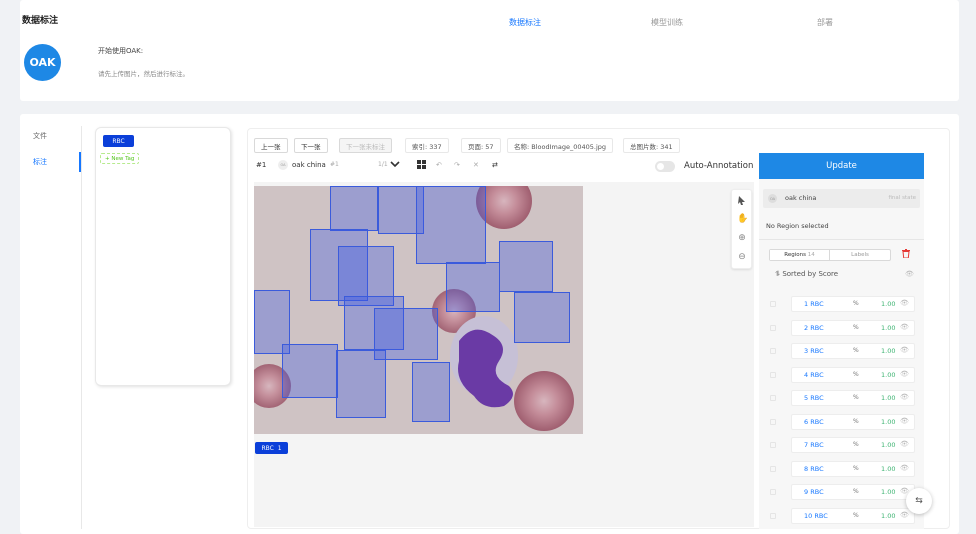  I want to click on region-row: 5 RBC% 1.00 👁, so click(843, 398).